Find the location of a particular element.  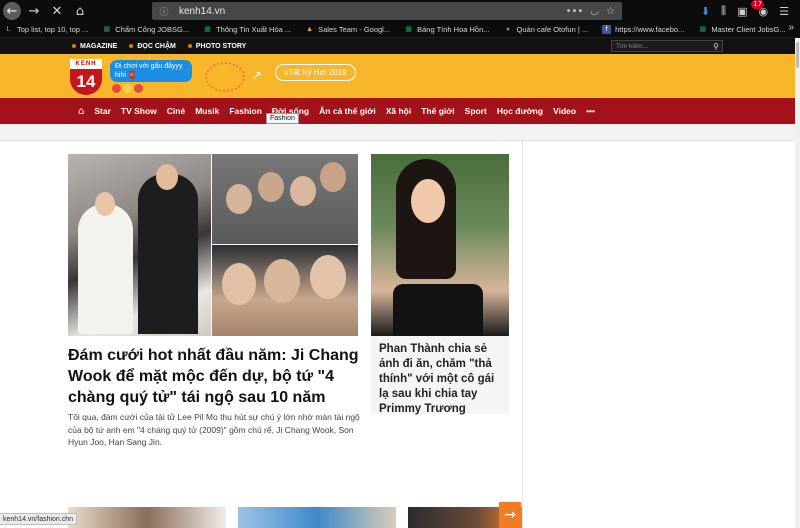

info-icon: ⓘ is located at coordinates (164, 11).